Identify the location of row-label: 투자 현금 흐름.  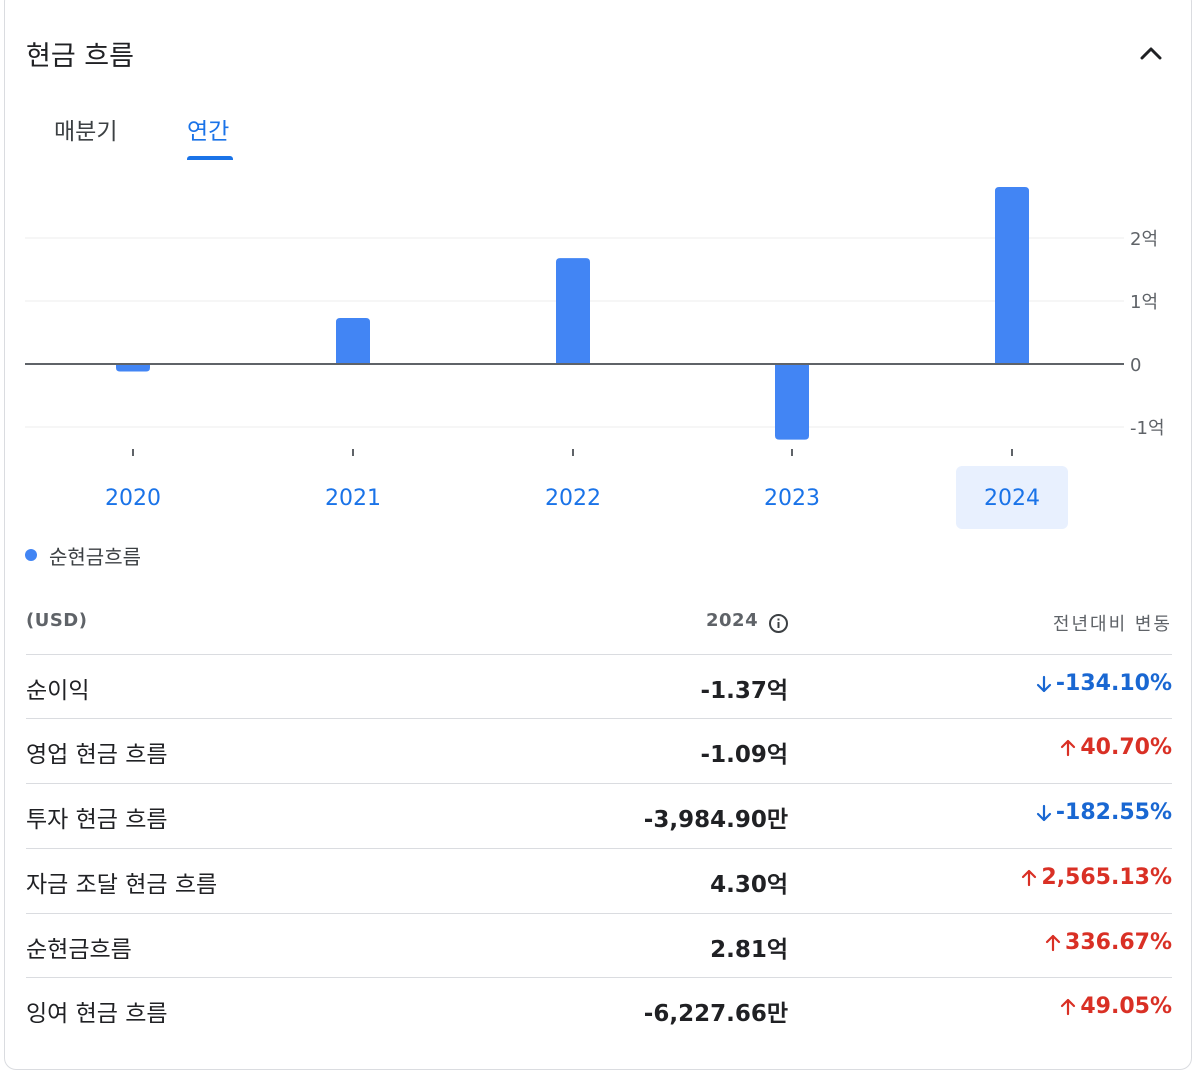
(97, 820).